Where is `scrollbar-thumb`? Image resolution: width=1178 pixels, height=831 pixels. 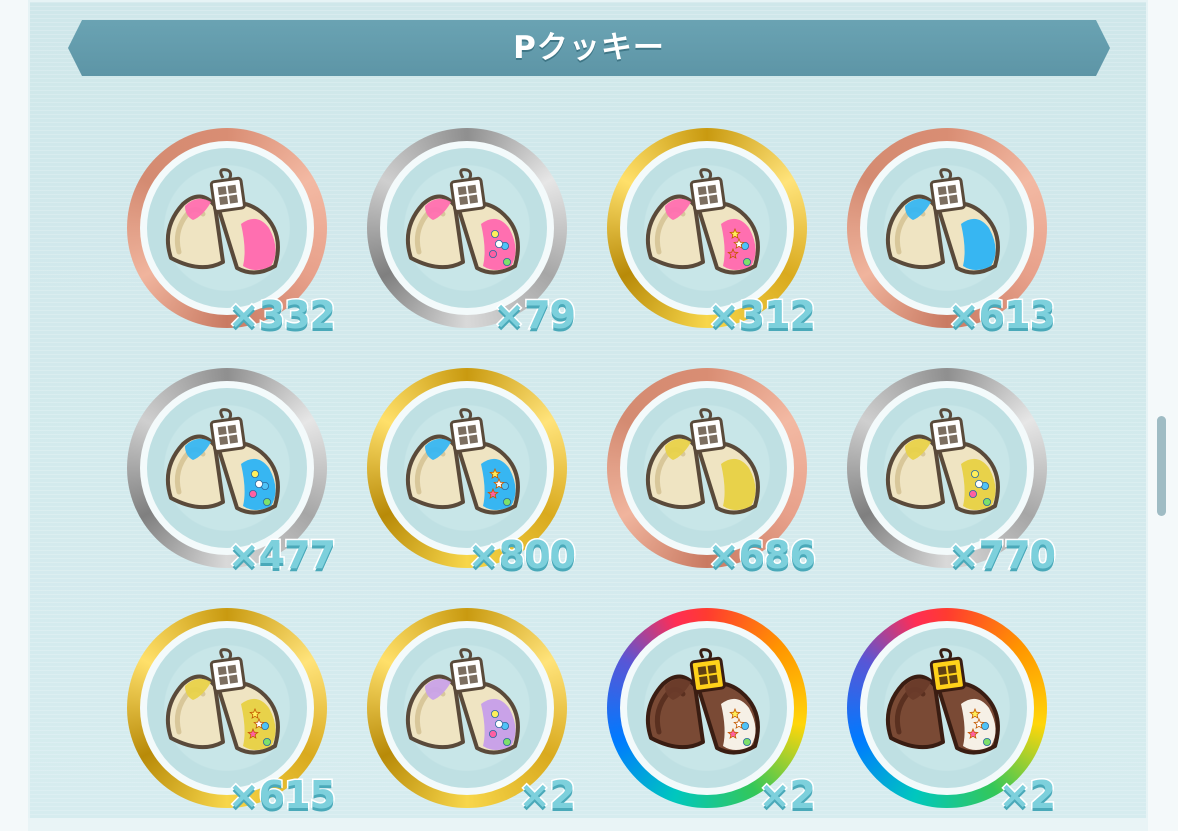 scrollbar-thumb is located at coordinates (1161, 466).